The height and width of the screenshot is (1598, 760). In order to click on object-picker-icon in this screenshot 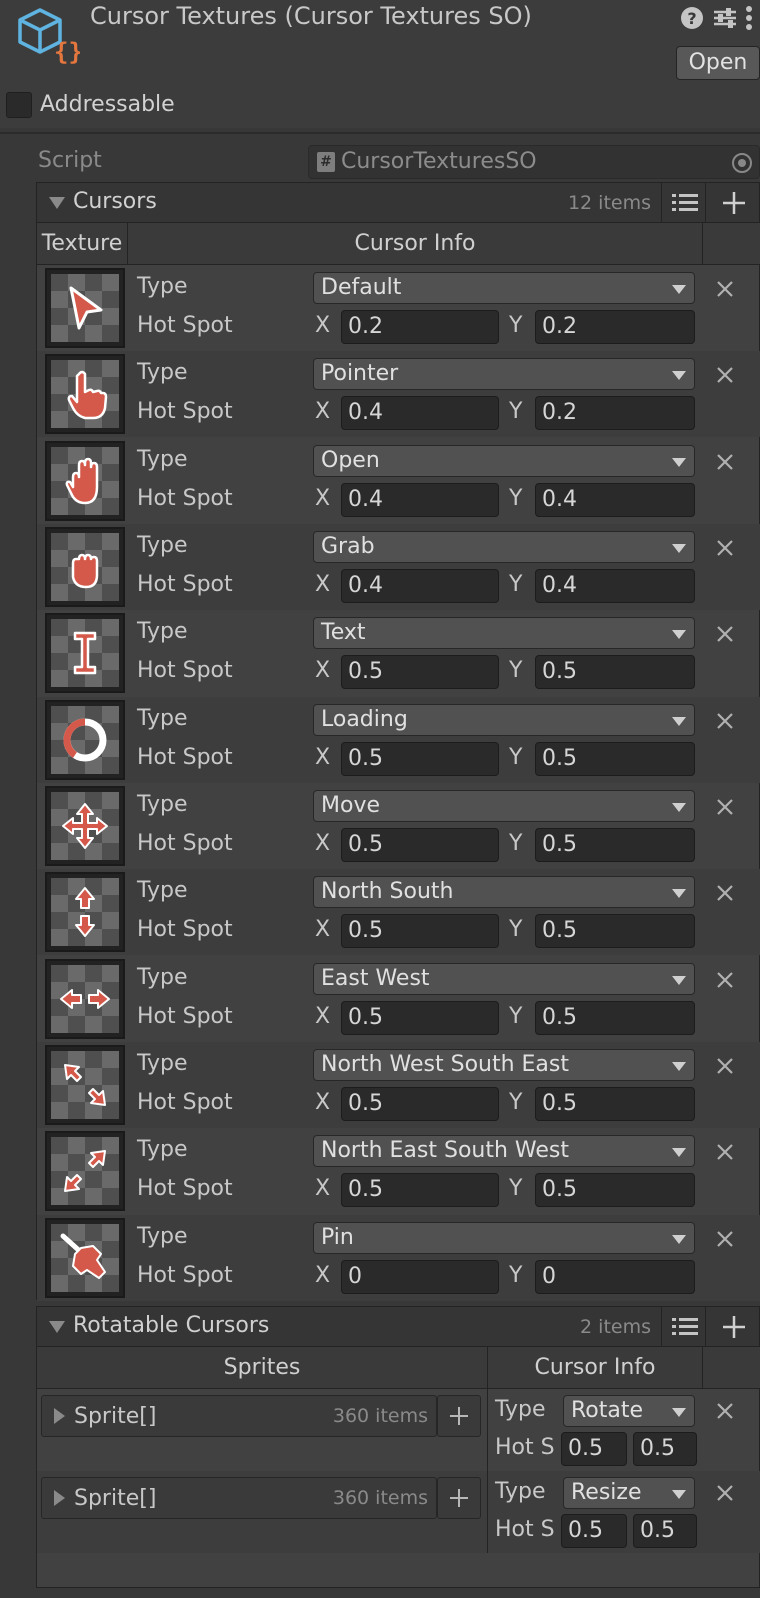, I will do `click(742, 163)`.